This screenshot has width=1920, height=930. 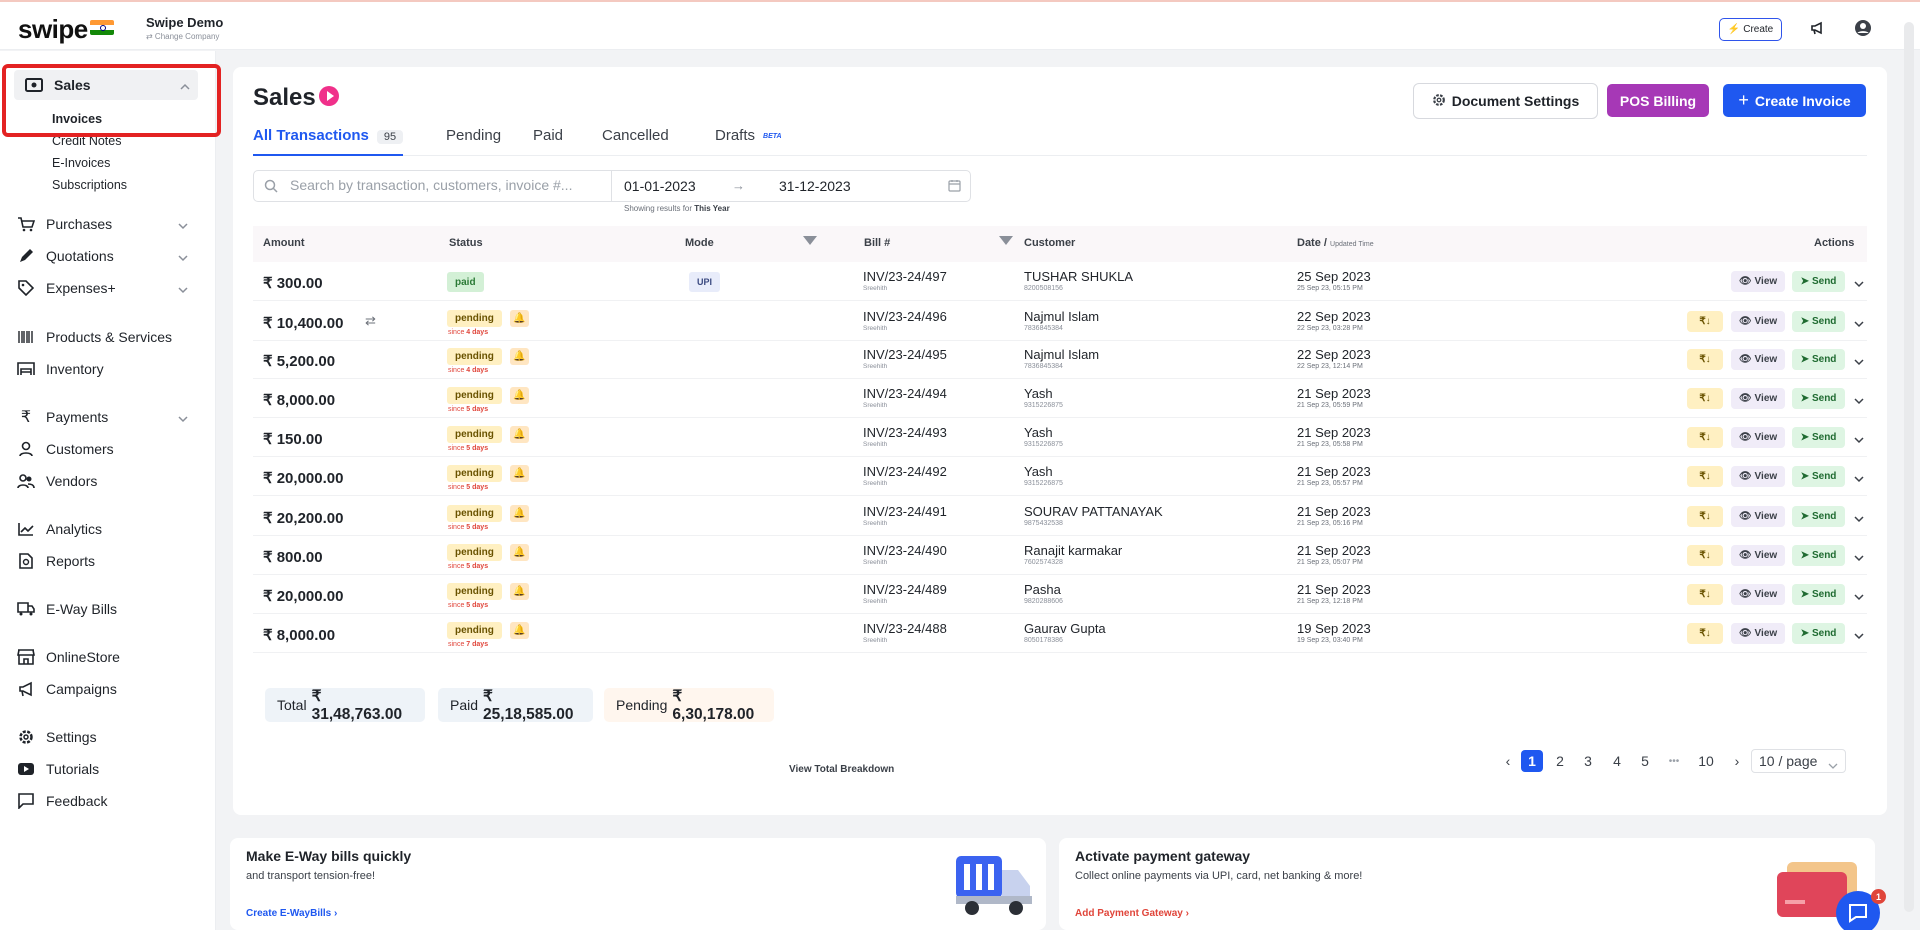 I want to click on company-switcher: Swipe Demo ⇄ Change Company, so click(x=184, y=28).